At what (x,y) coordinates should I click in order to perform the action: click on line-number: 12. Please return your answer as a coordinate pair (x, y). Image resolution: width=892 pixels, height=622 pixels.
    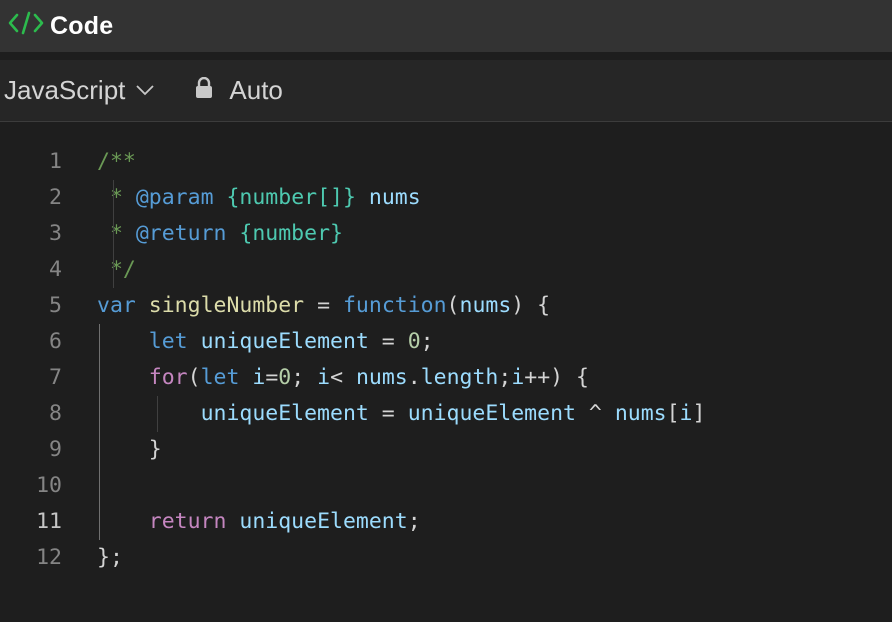
    Looking at the image, I should click on (49, 557).